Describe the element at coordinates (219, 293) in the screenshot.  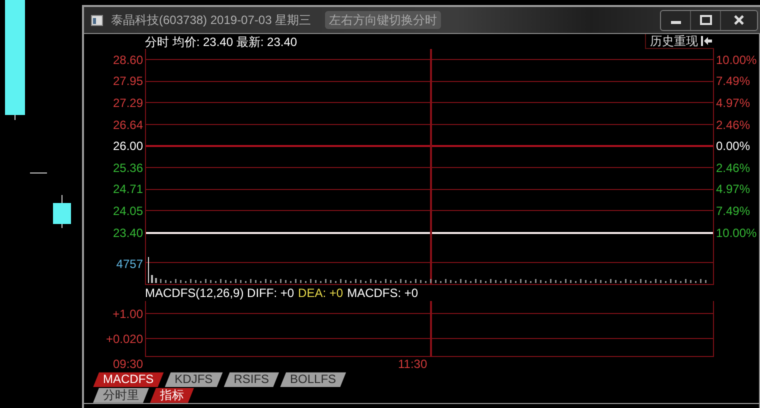
I see `indicator-readout: MACDFS(12,26,9) DIFF: +0` at that location.